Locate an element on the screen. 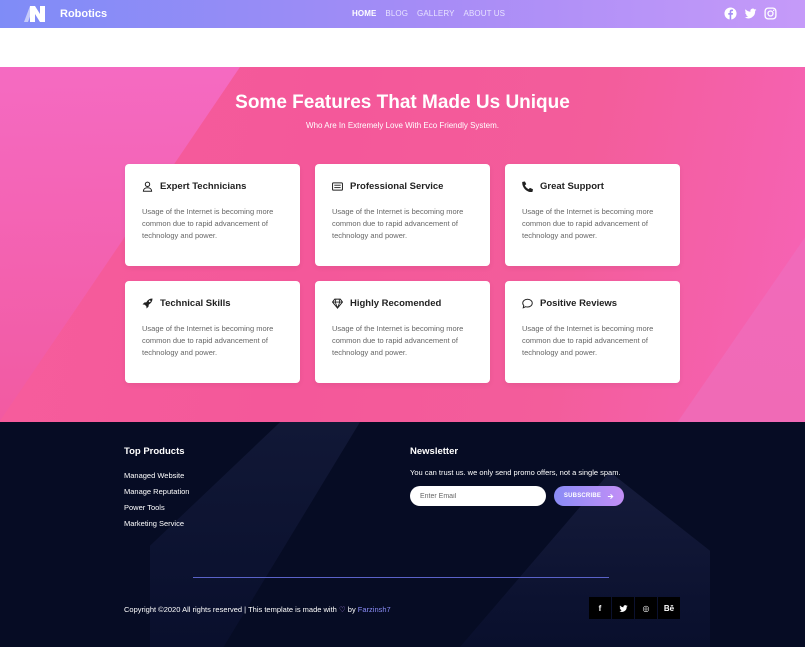 The image size is (805, 647). phone-icon is located at coordinates (527, 186).